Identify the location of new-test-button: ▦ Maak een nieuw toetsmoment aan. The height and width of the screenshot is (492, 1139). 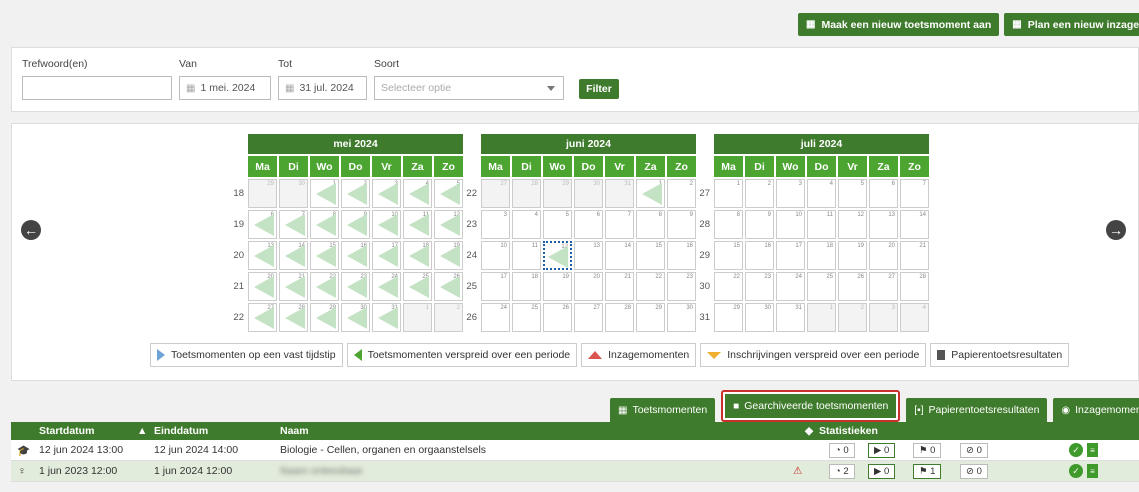
(899, 24).